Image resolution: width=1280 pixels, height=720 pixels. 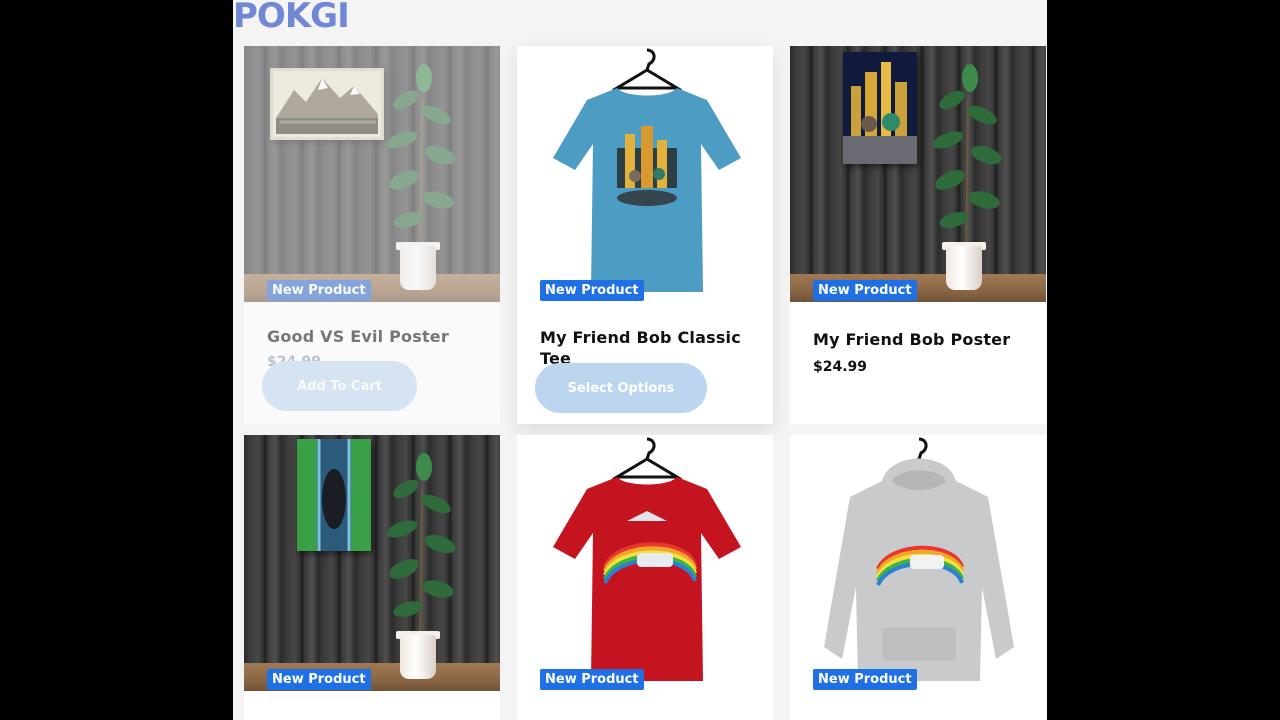 I want to click on product-price: $24.99, so click(x=840, y=367).